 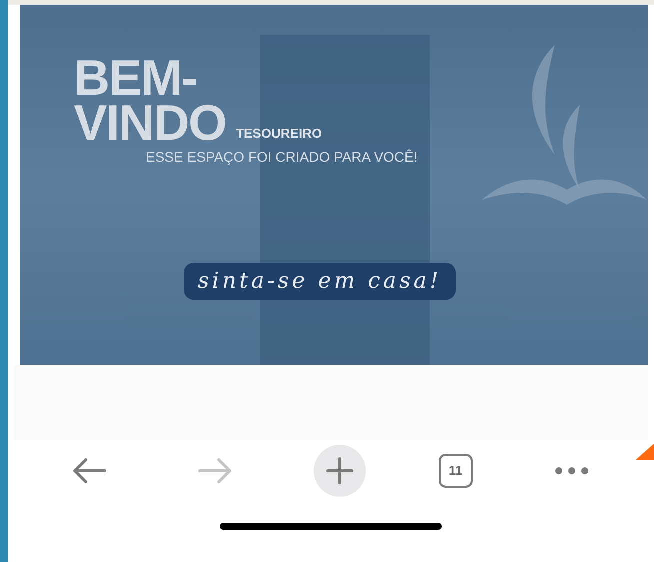 I want to click on welcome-heading: VINDO, so click(x=150, y=123).